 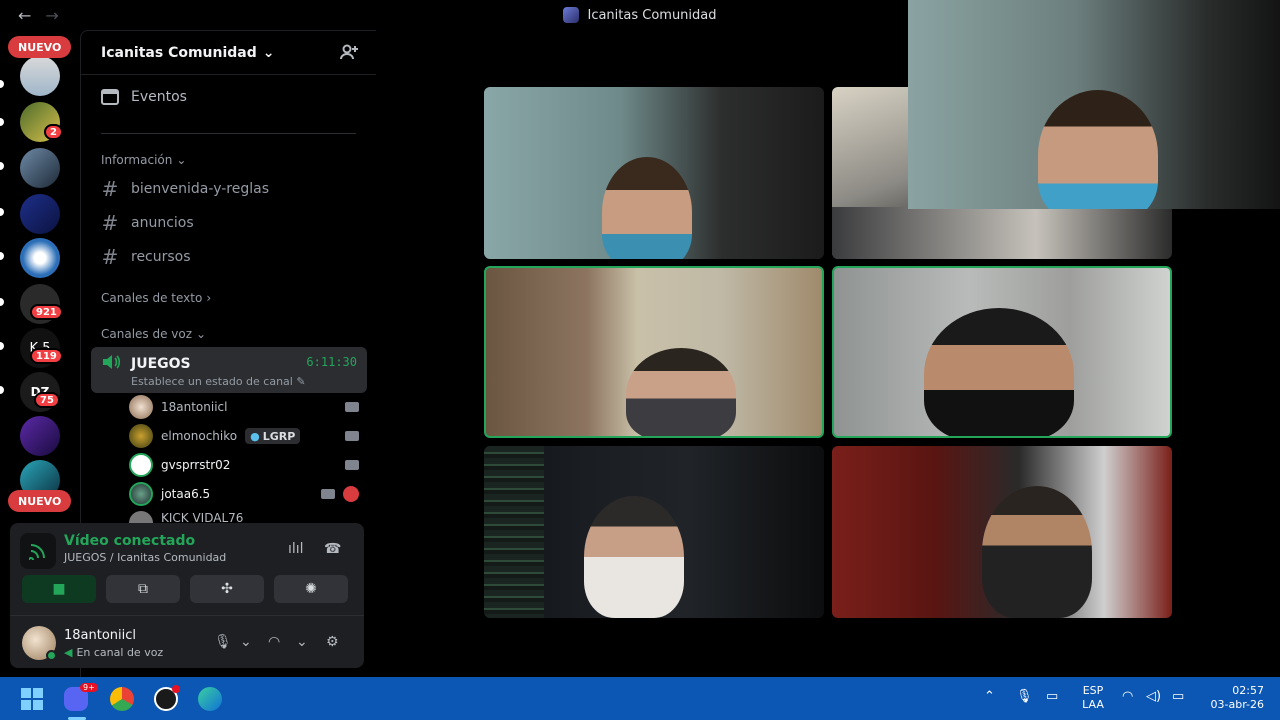 What do you see at coordinates (51, 15) in the screenshot?
I see `forward-arrow-icon: →` at bounding box center [51, 15].